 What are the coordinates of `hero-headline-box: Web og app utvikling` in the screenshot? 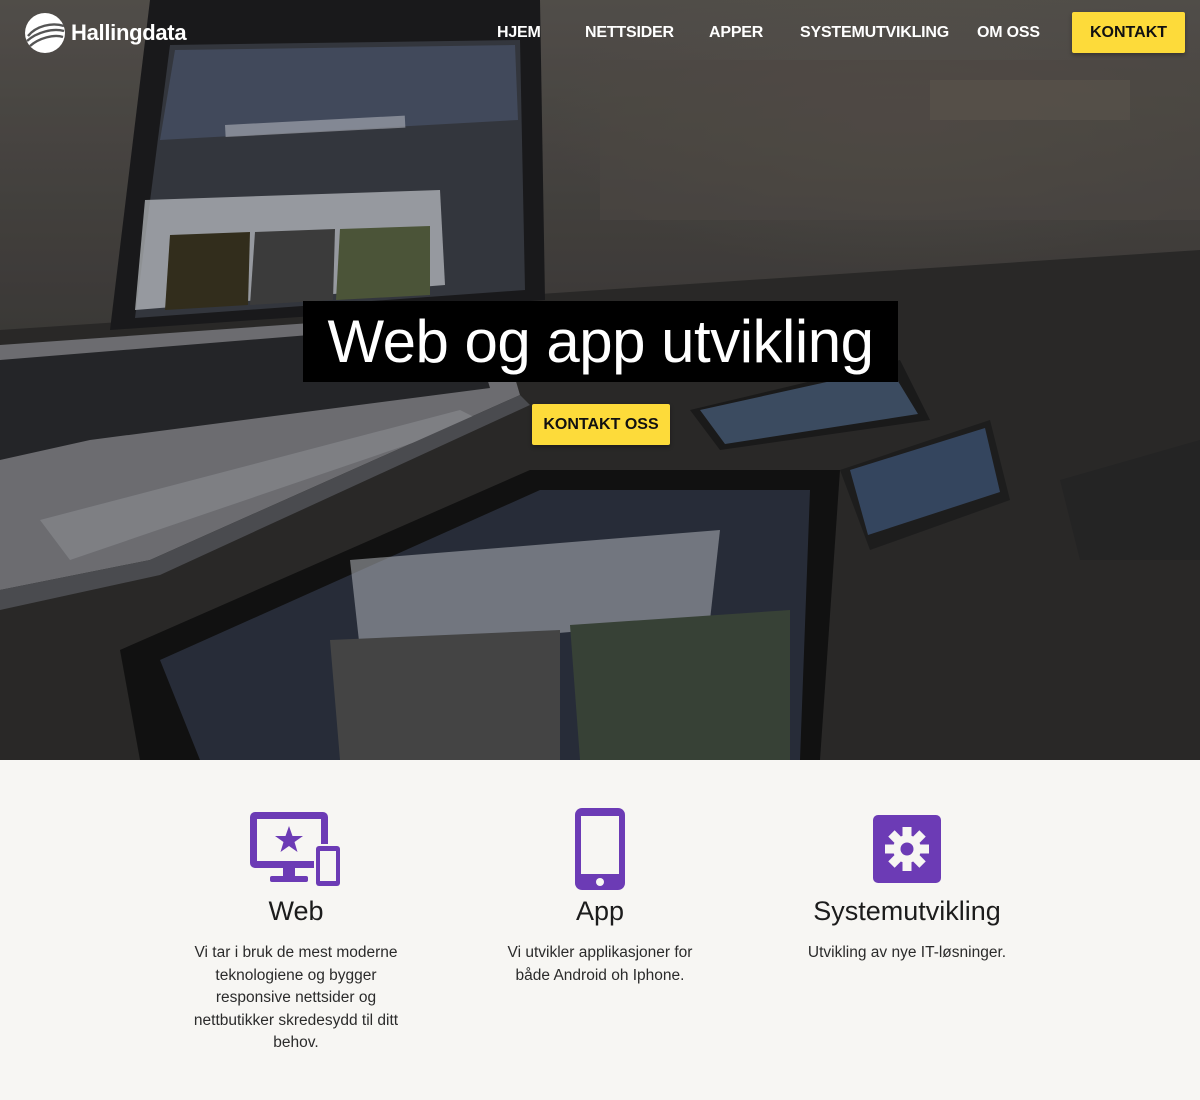 It's located at (600, 341).